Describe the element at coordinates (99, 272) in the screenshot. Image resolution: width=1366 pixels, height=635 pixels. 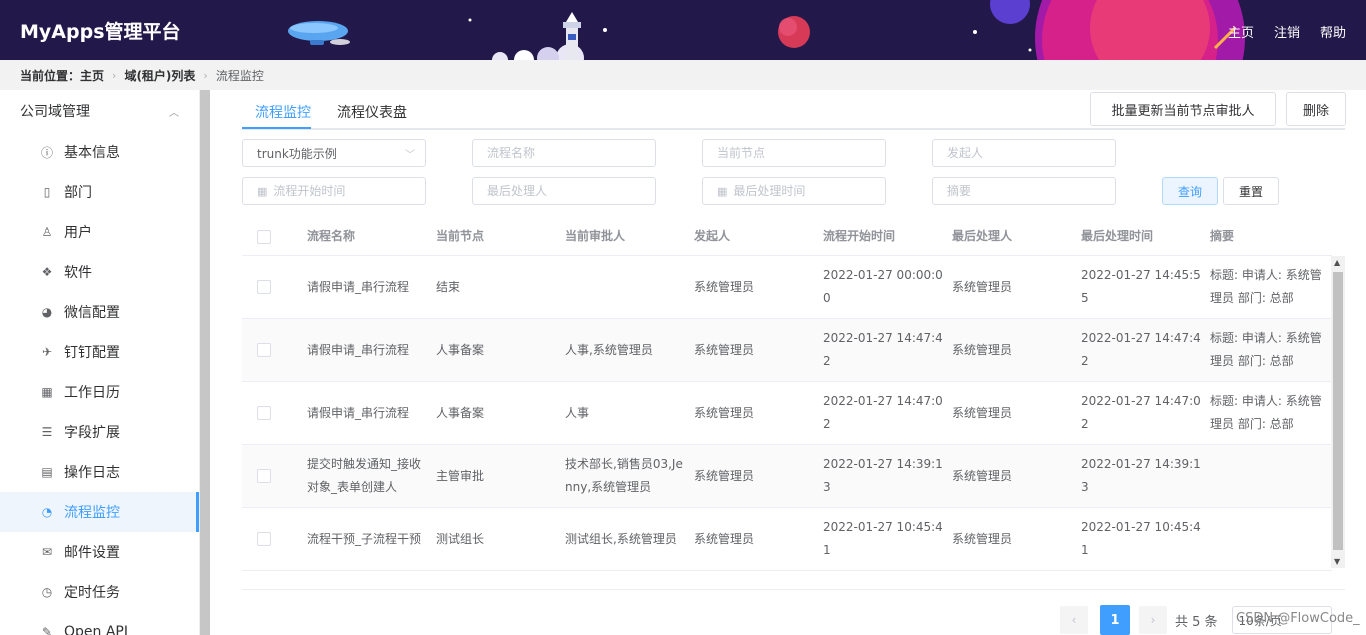
I see `sidebar-item-software: ❖ 软件` at that location.